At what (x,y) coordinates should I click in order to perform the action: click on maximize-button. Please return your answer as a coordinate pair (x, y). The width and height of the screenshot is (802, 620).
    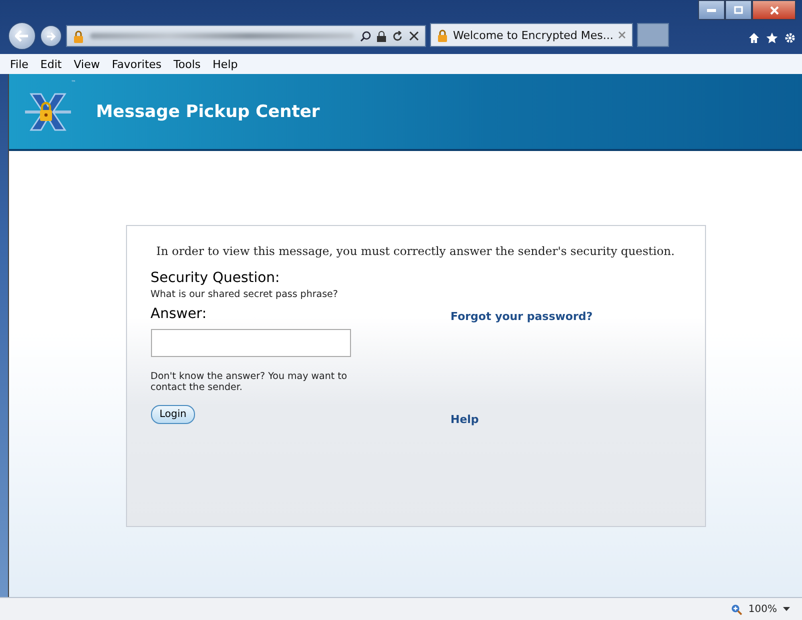
    Looking at the image, I should click on (738, 10).